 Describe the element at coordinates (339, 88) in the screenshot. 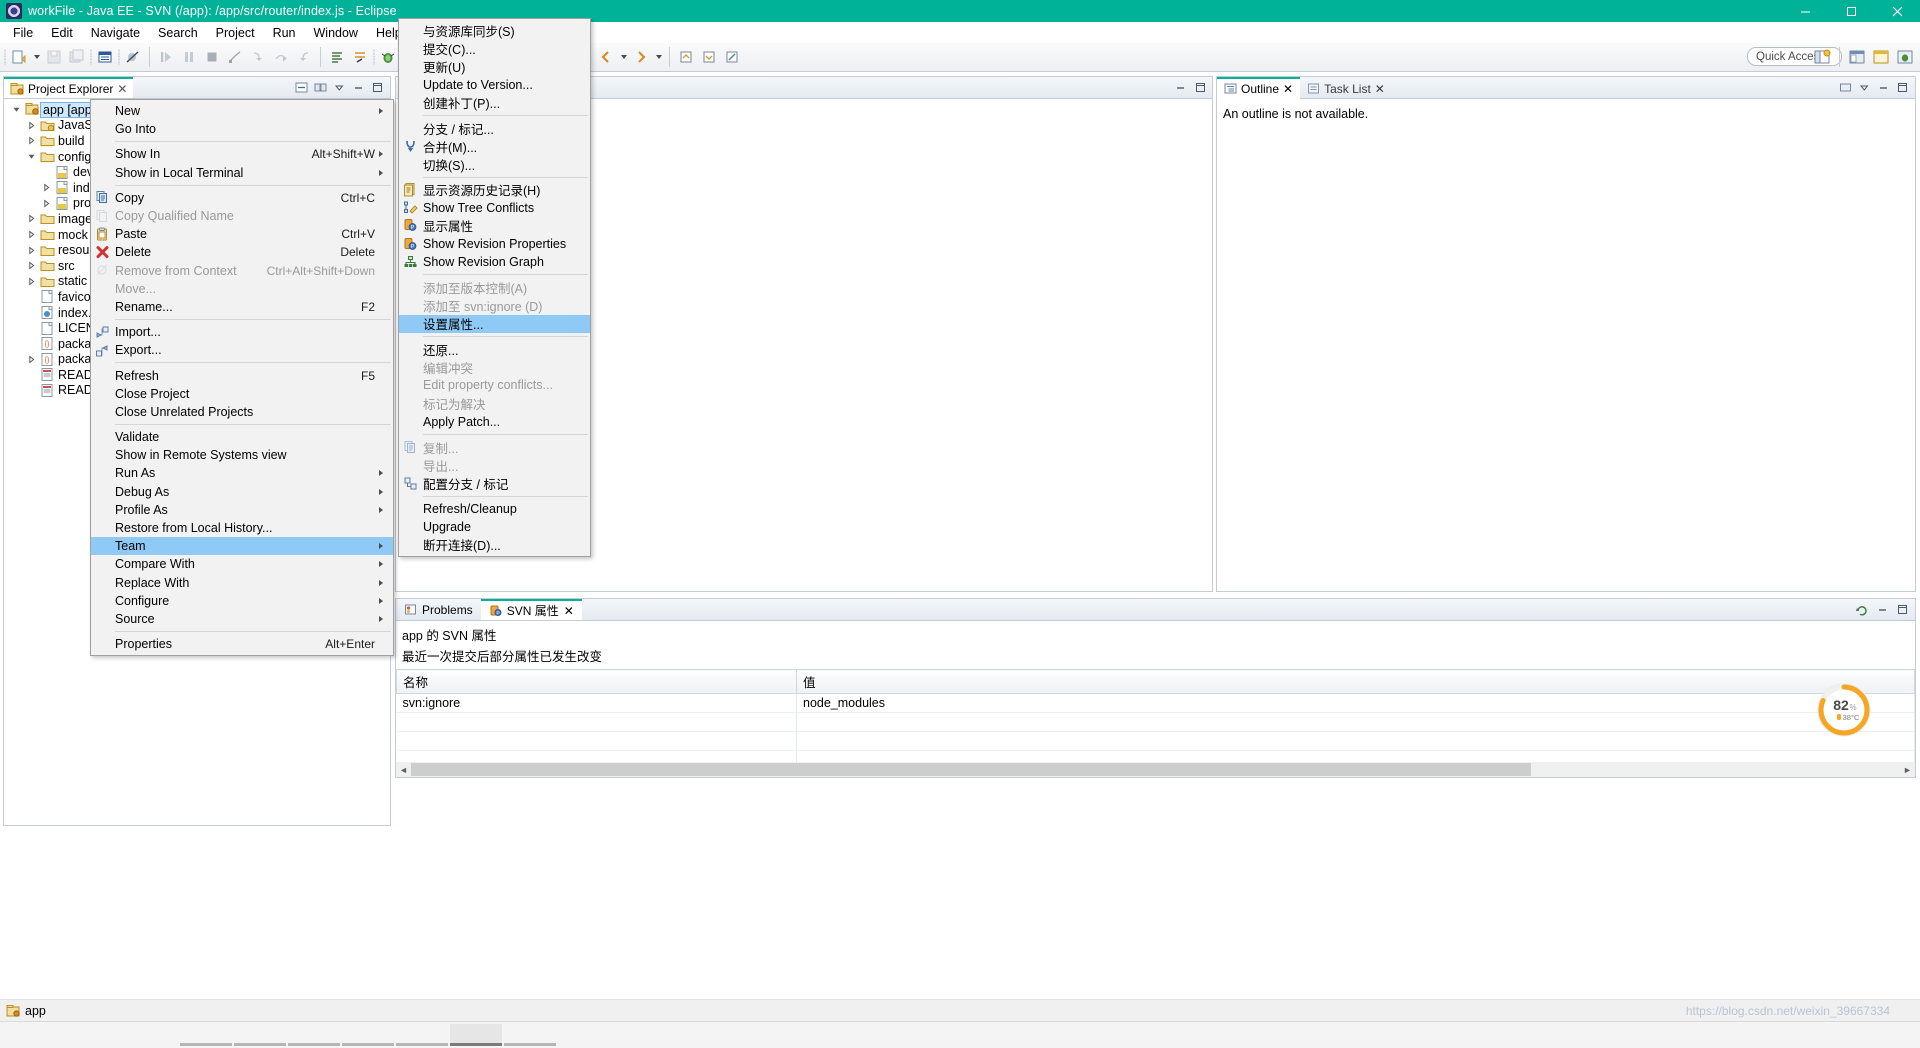

I see `view-menu-icon` at that location.